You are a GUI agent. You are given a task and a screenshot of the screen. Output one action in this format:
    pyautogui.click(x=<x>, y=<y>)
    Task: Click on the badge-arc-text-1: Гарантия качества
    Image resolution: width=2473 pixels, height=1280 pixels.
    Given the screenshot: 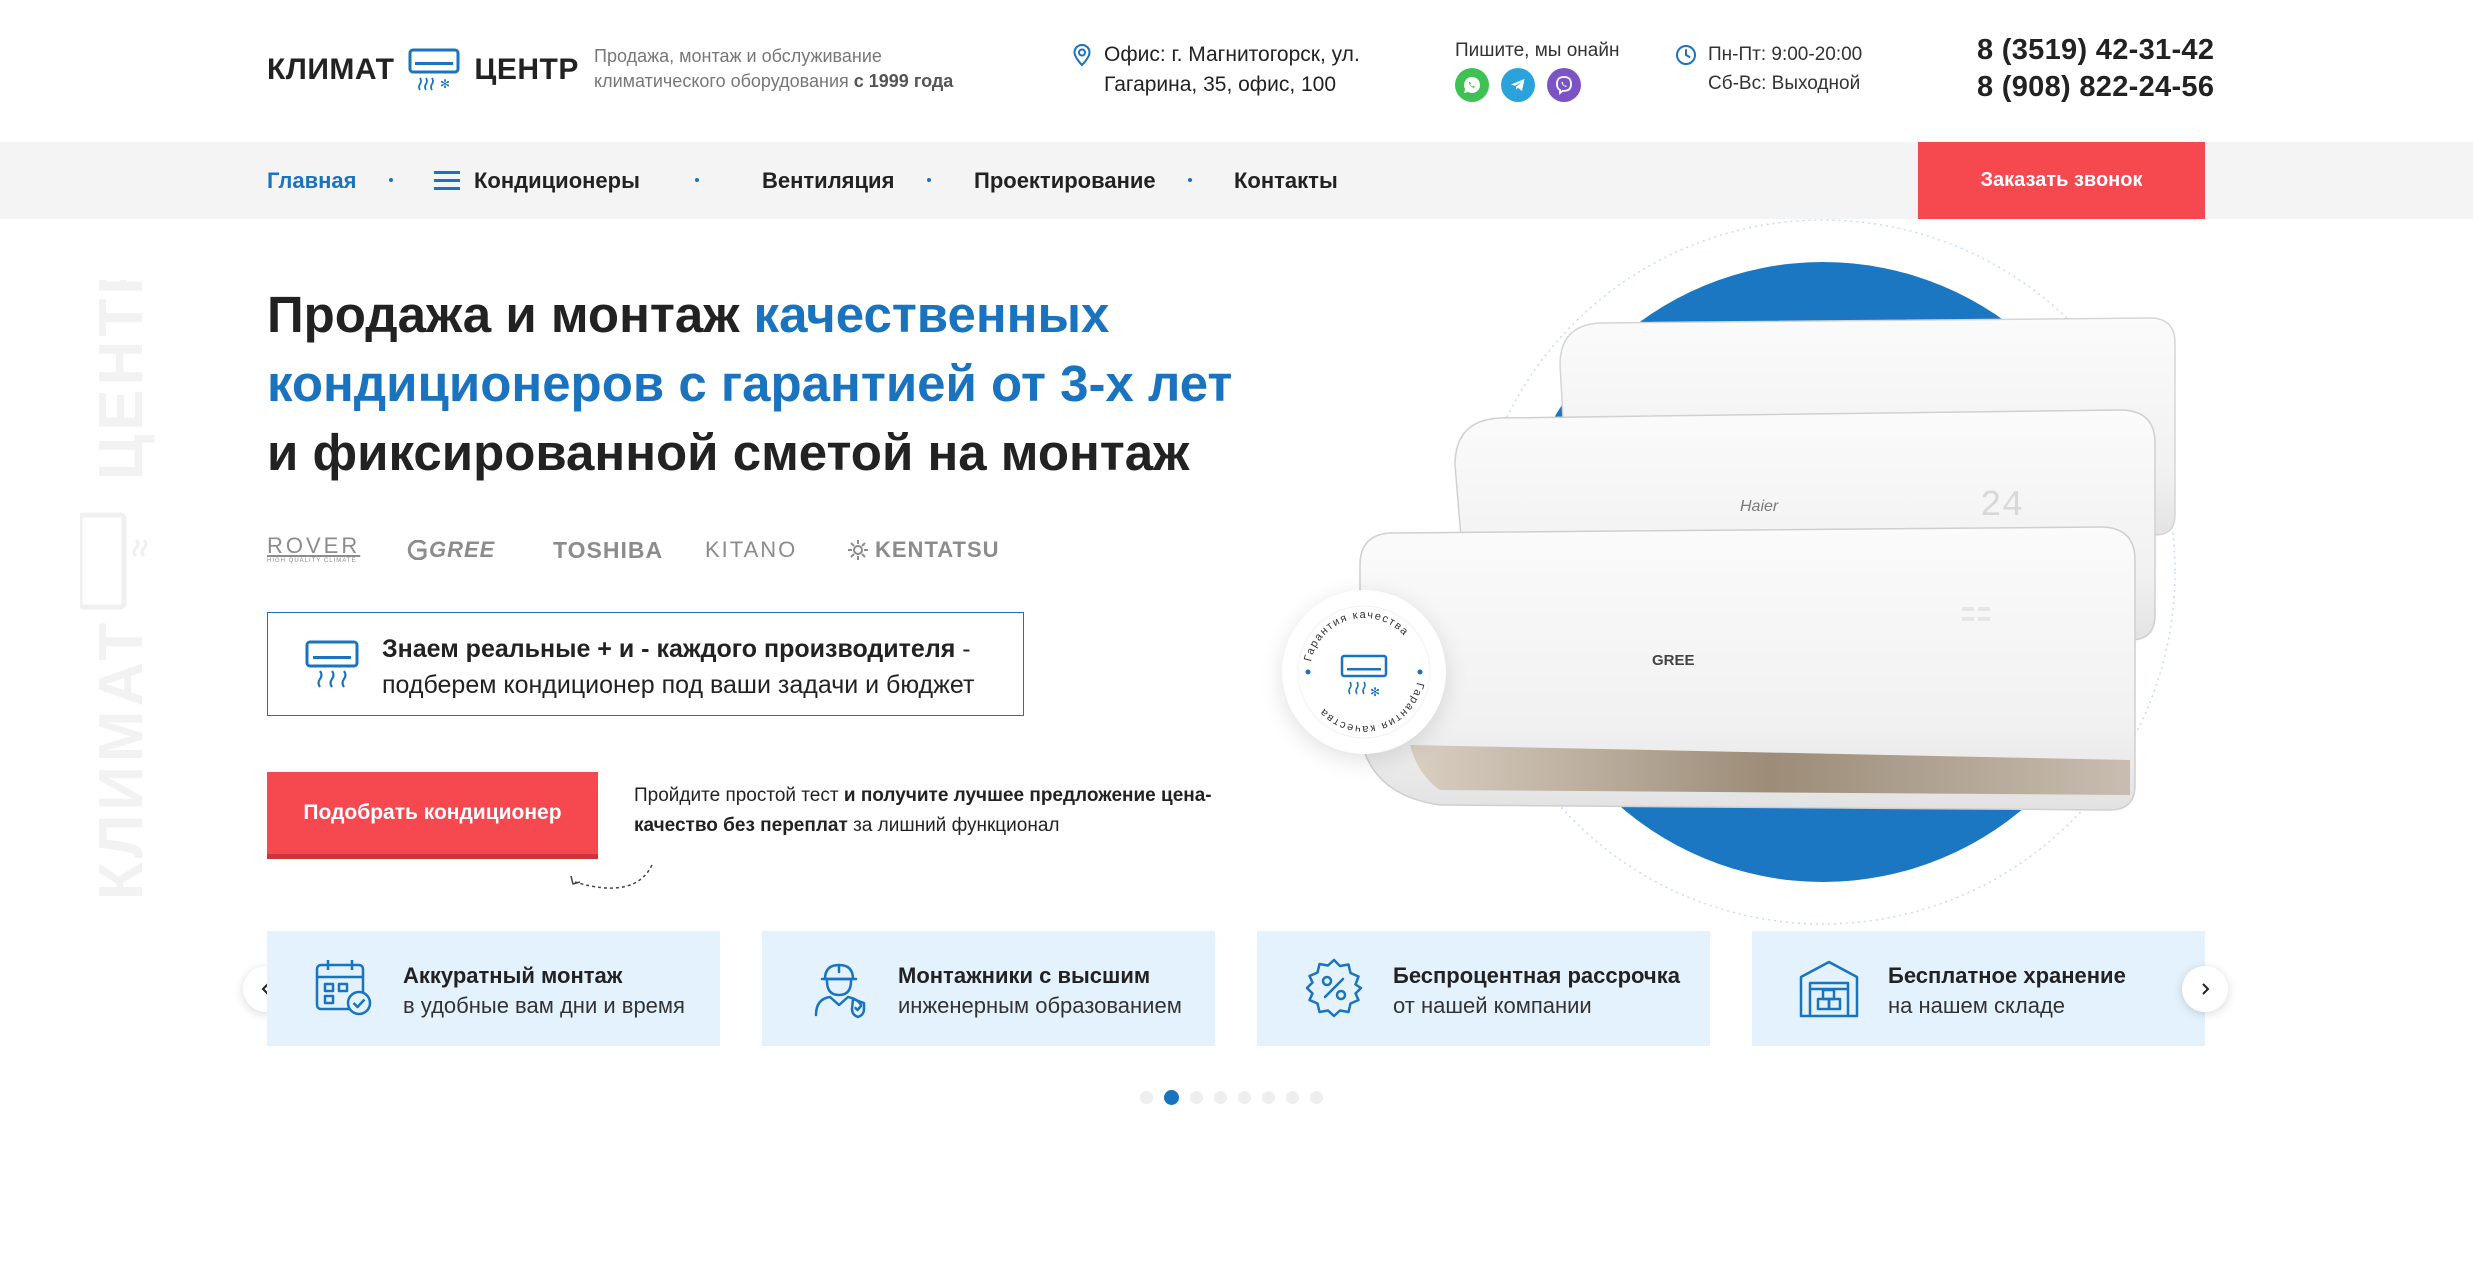 What is the action you would take?
    pyautogui.click(x=1356, y=636)
    